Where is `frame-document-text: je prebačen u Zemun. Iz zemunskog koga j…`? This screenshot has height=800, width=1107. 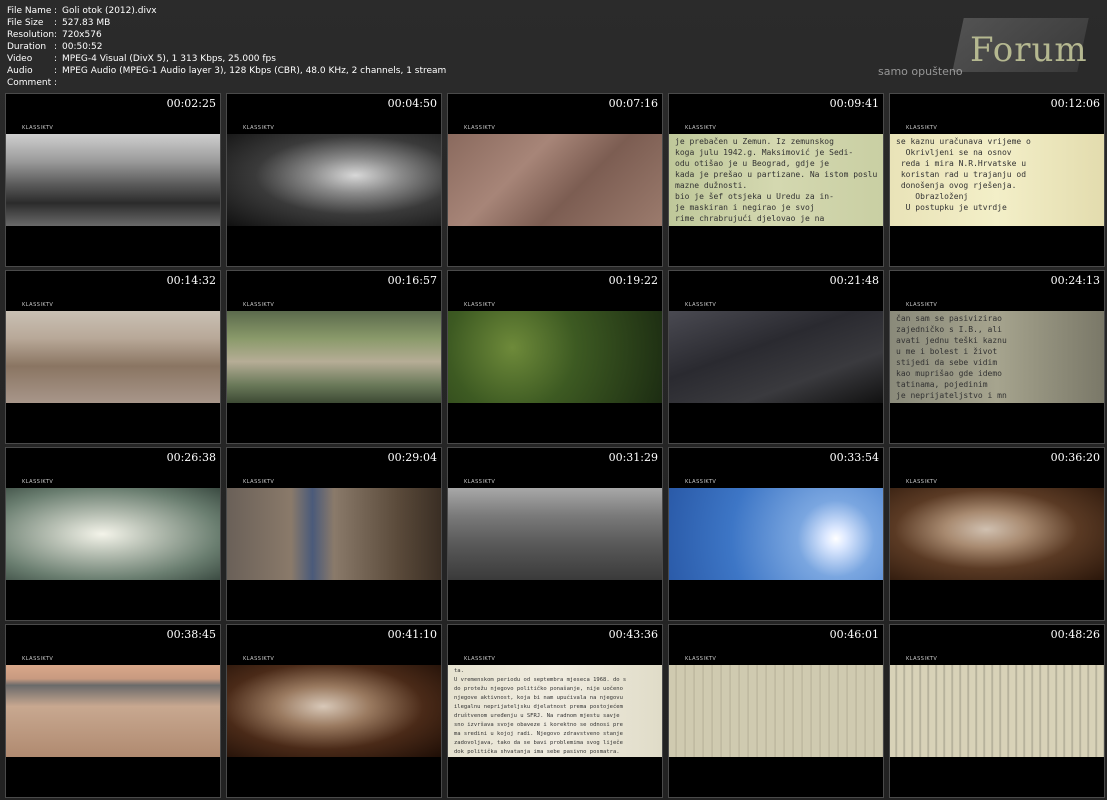
frame-document-text: je prebačen u Zemun. Iz zemunskog koga j… is located at coordinates (776, 181).